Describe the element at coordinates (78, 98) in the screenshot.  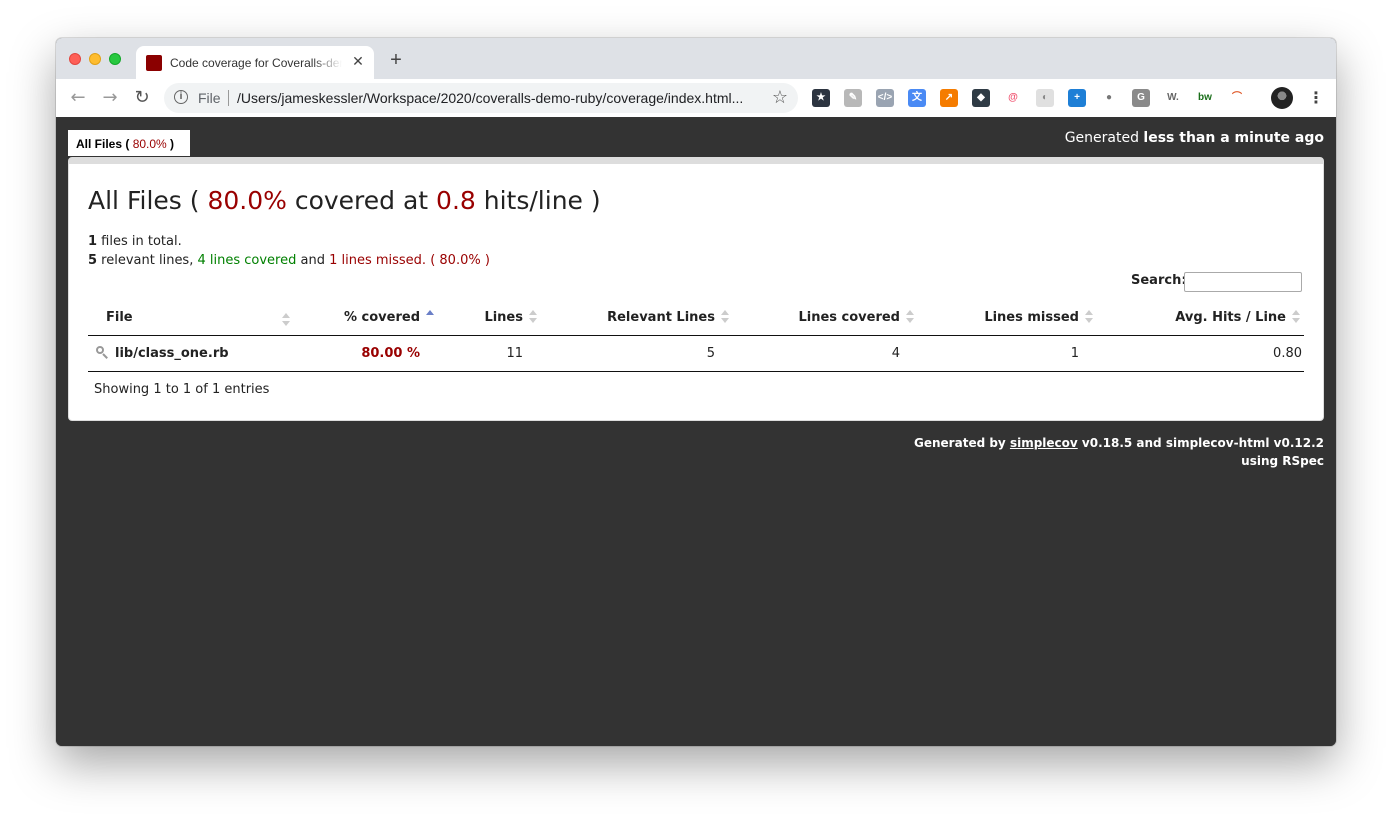
I see `back-arrow-icon: ←` at that location.